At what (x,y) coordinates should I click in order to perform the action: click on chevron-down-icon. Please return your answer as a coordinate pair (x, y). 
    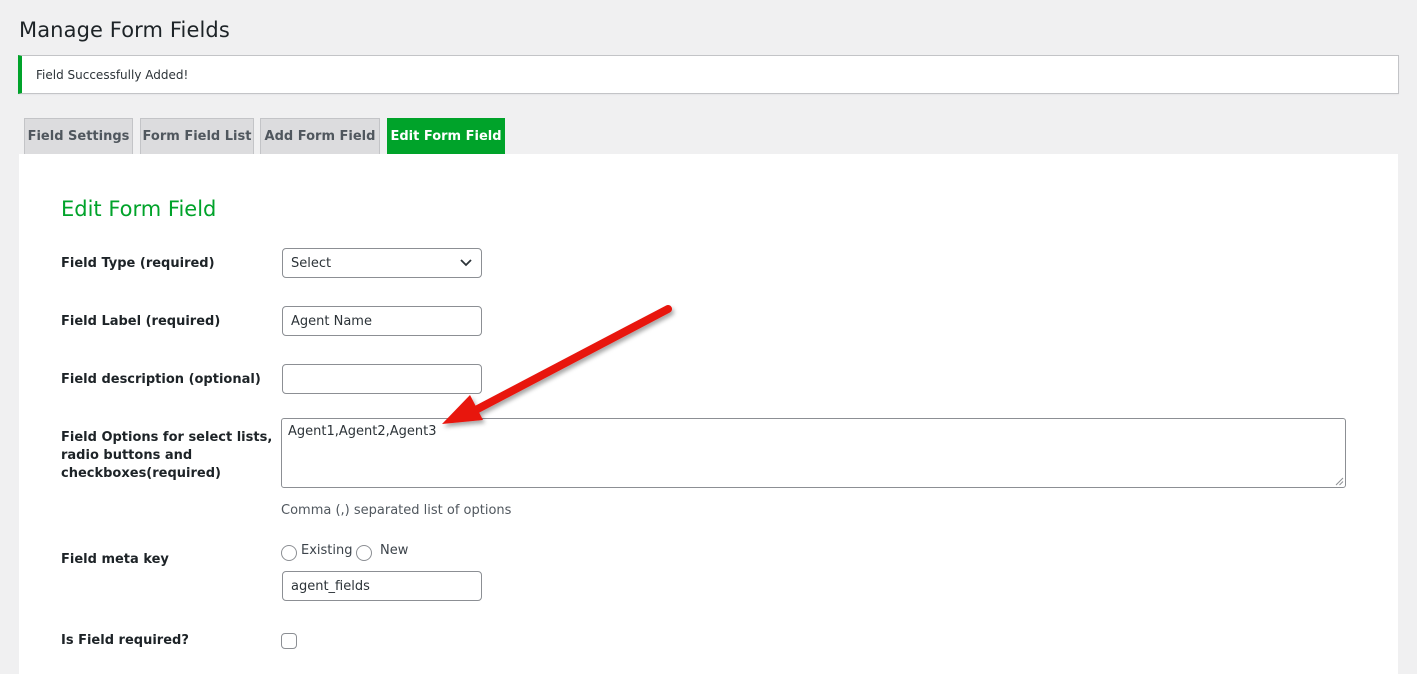
    Looking at the image, I should click on (466, 263).